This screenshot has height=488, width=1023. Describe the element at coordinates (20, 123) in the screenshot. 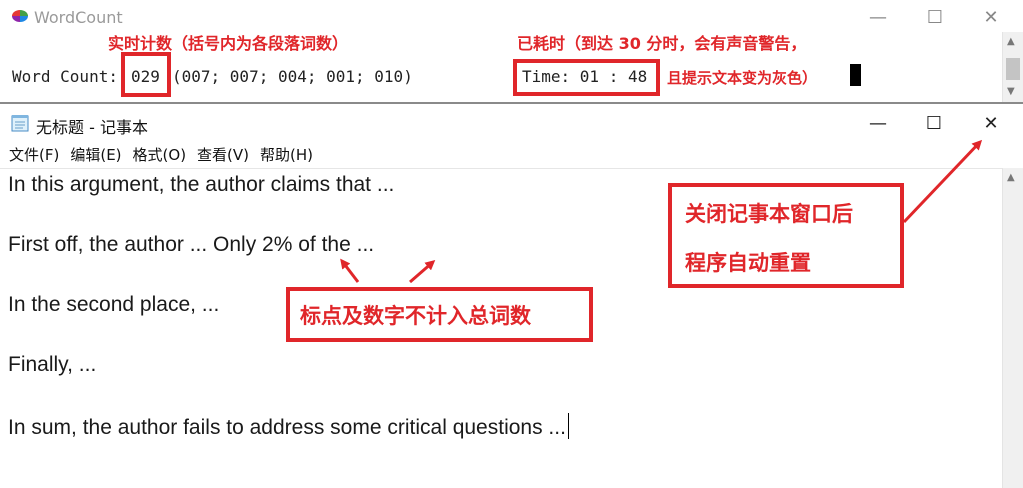

I see `notepad-icon` at that location.